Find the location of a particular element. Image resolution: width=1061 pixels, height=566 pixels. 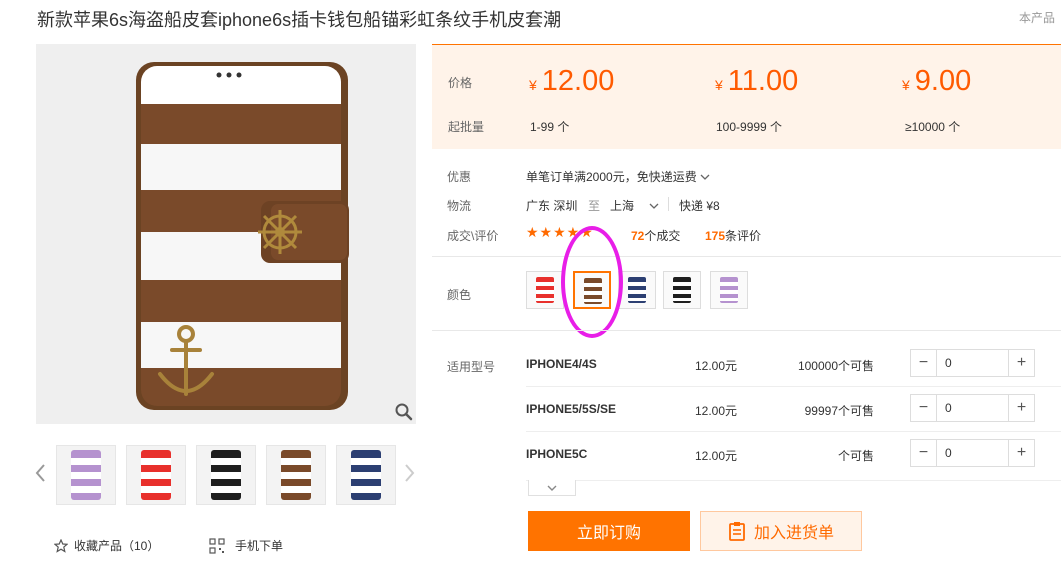

color-swatch-black is located at coordinates (682, 290).